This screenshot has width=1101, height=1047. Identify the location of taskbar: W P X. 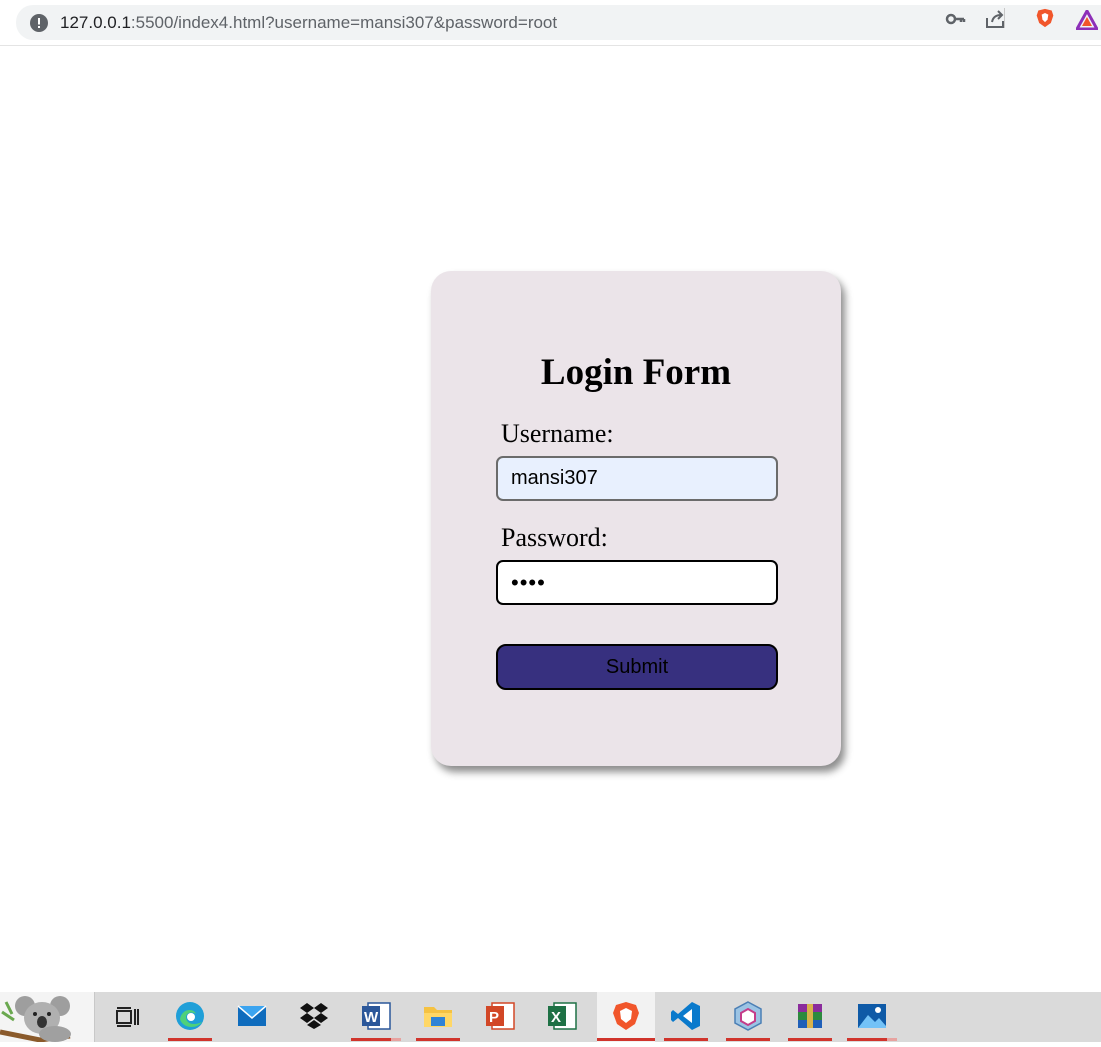
(550, 1017).